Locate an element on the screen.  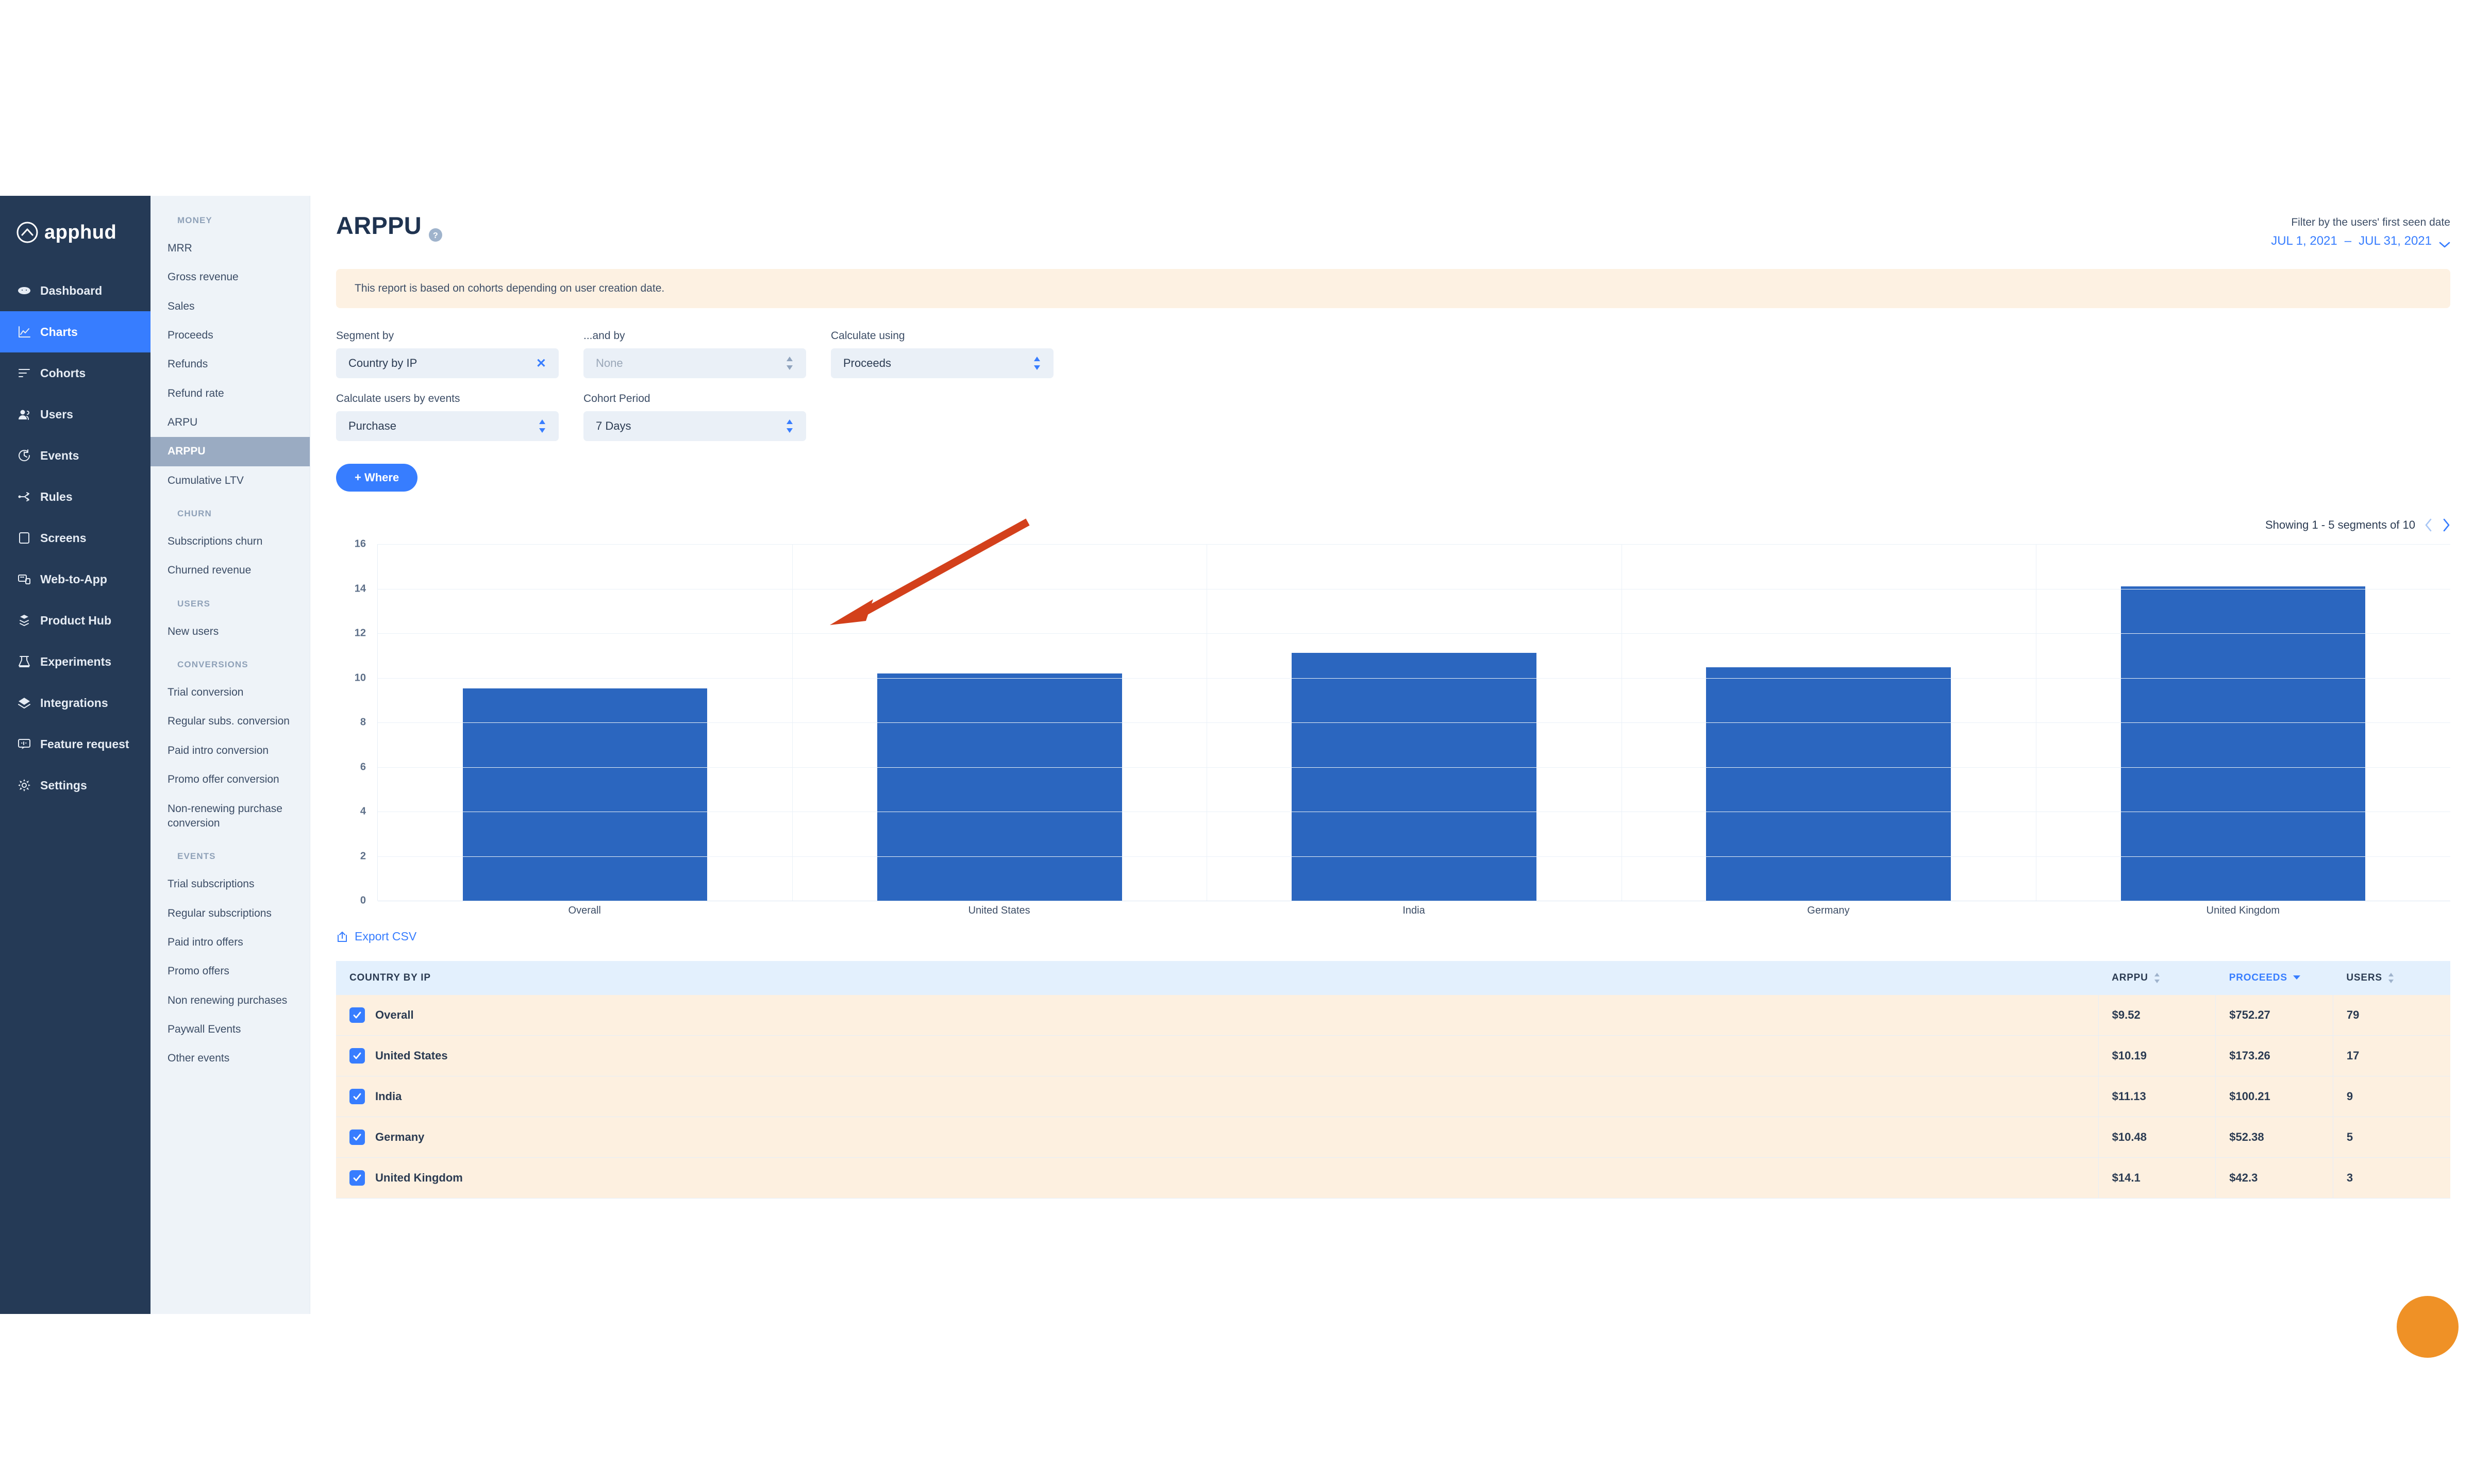
subnav-item-subscriptions-churn: Subscriptions churn is located at coordinates (230, 541).